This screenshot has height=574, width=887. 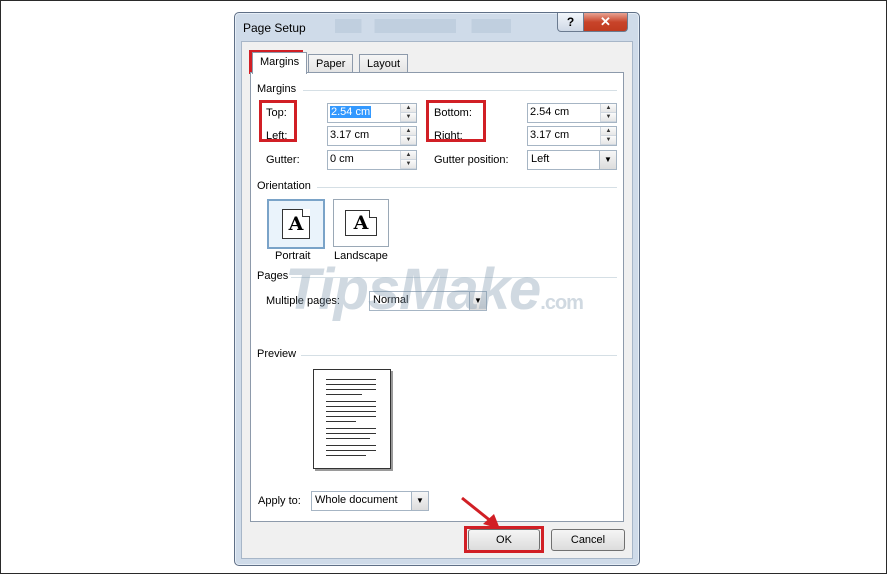 I want to click on bottom-margin-spinner: 2.54 cm ▲ ▼, so click(x=572, y=113).